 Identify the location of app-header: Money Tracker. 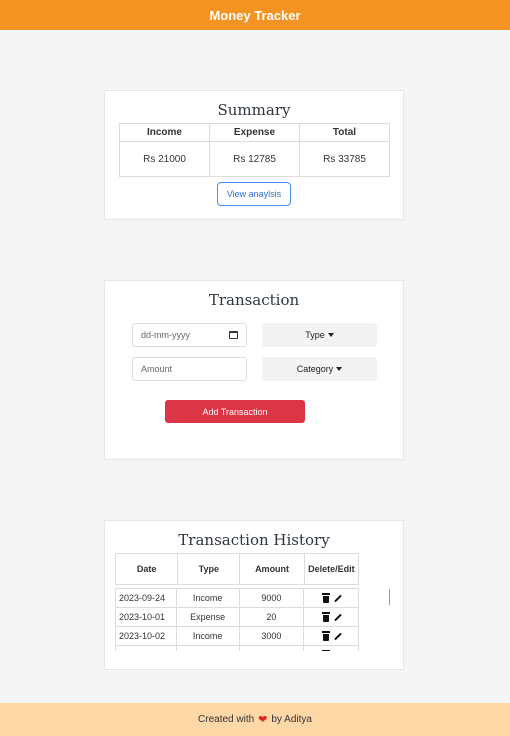
(255, 15).